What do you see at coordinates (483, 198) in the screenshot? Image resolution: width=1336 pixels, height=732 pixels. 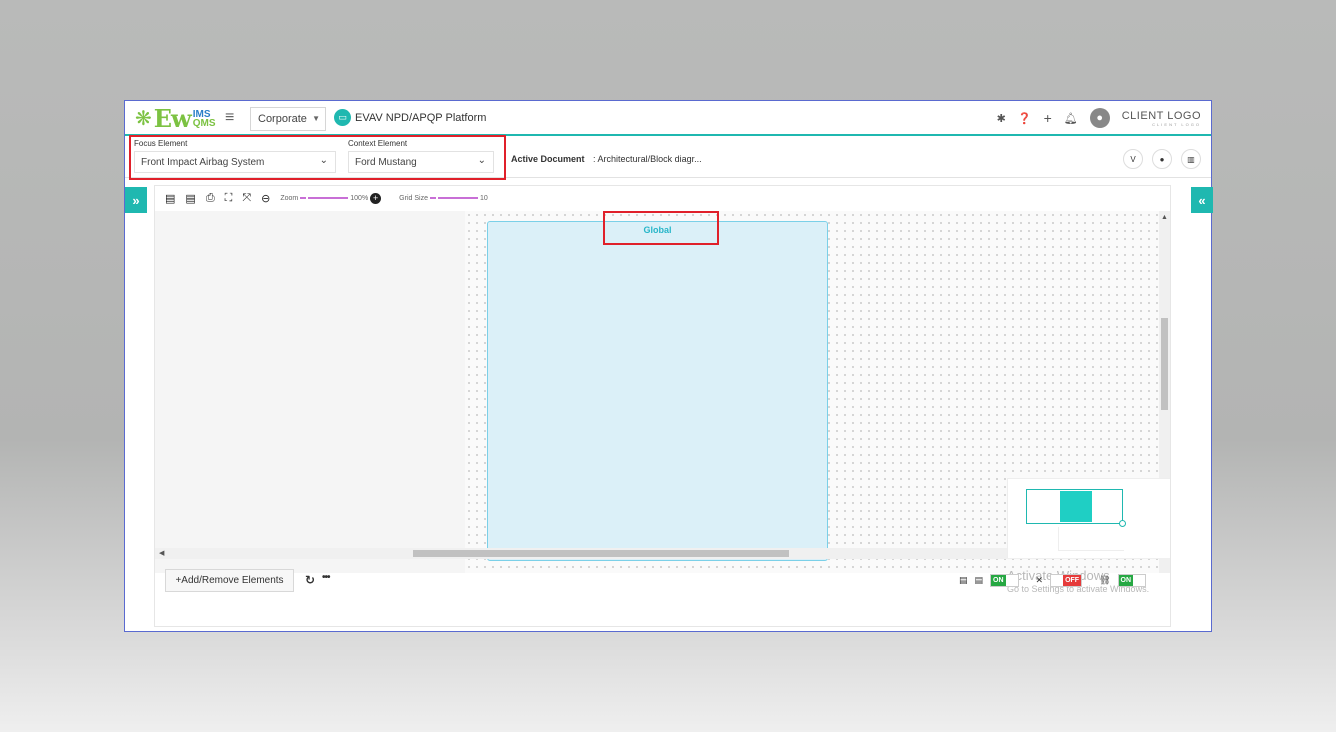 I see `grid-size-value: 10` at bounding box center [483, 198].